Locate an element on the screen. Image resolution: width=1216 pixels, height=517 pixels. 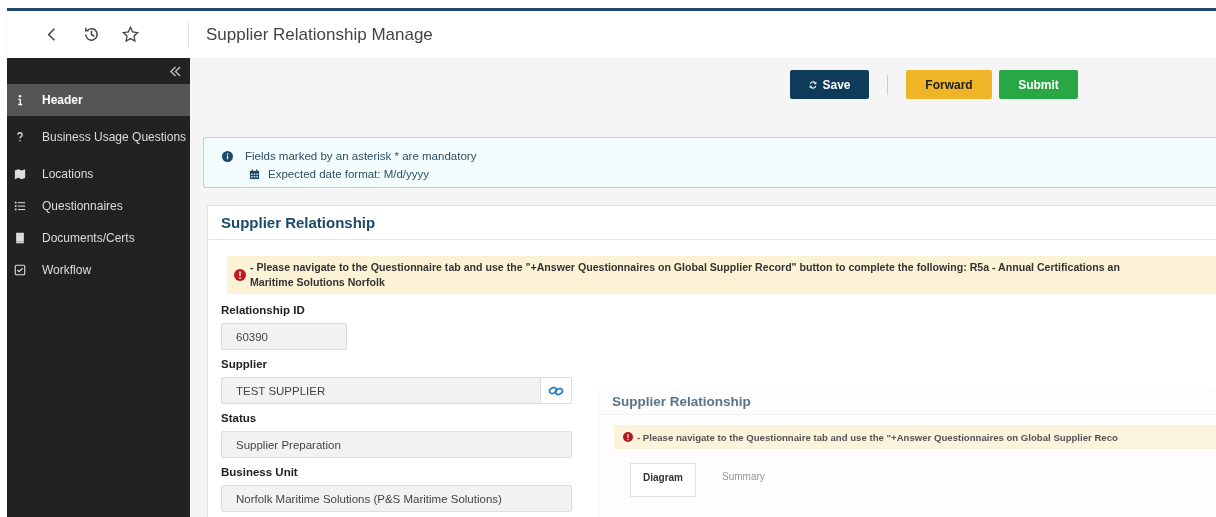
question-icon is located at coordinates (20, 137).